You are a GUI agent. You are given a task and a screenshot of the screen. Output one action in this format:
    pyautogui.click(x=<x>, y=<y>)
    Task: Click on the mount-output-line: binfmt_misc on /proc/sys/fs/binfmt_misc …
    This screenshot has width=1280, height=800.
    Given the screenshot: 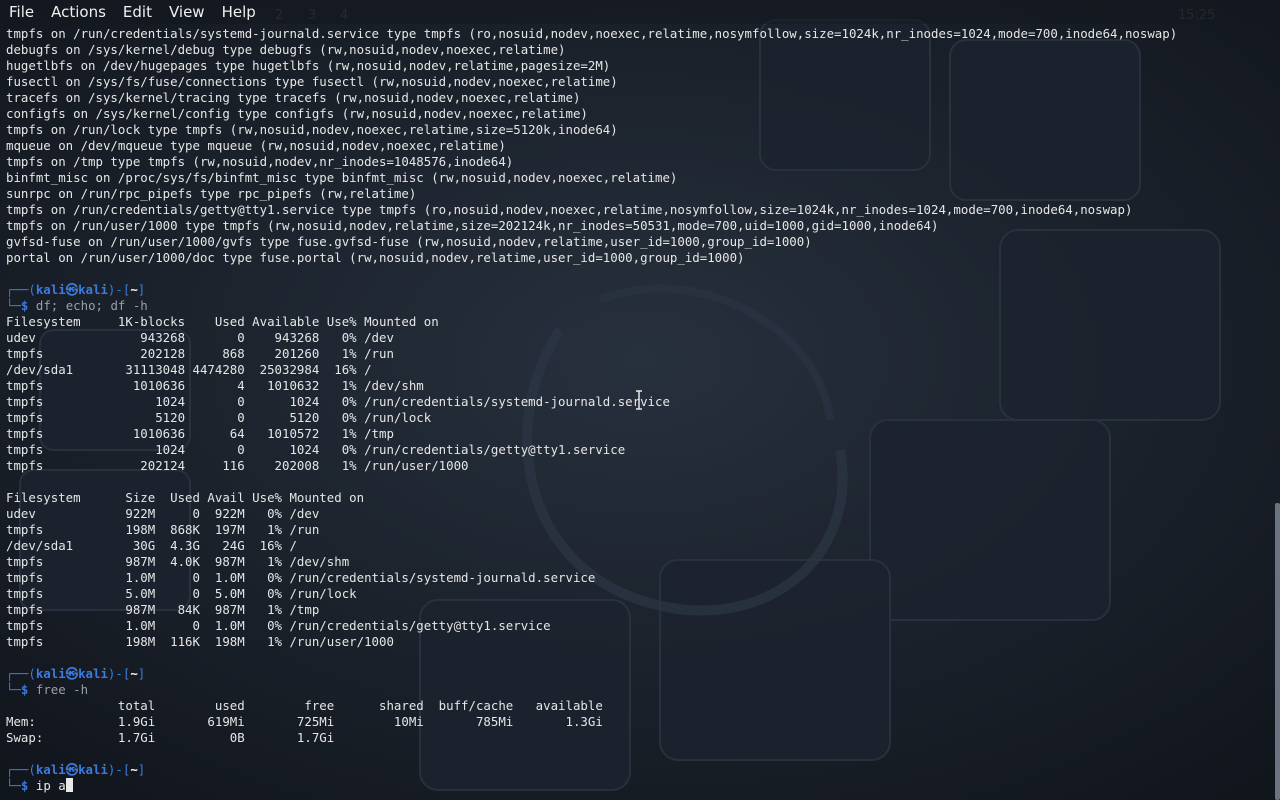 What is the action you would take?
    pyautogui.click(x=342, y=177)
    